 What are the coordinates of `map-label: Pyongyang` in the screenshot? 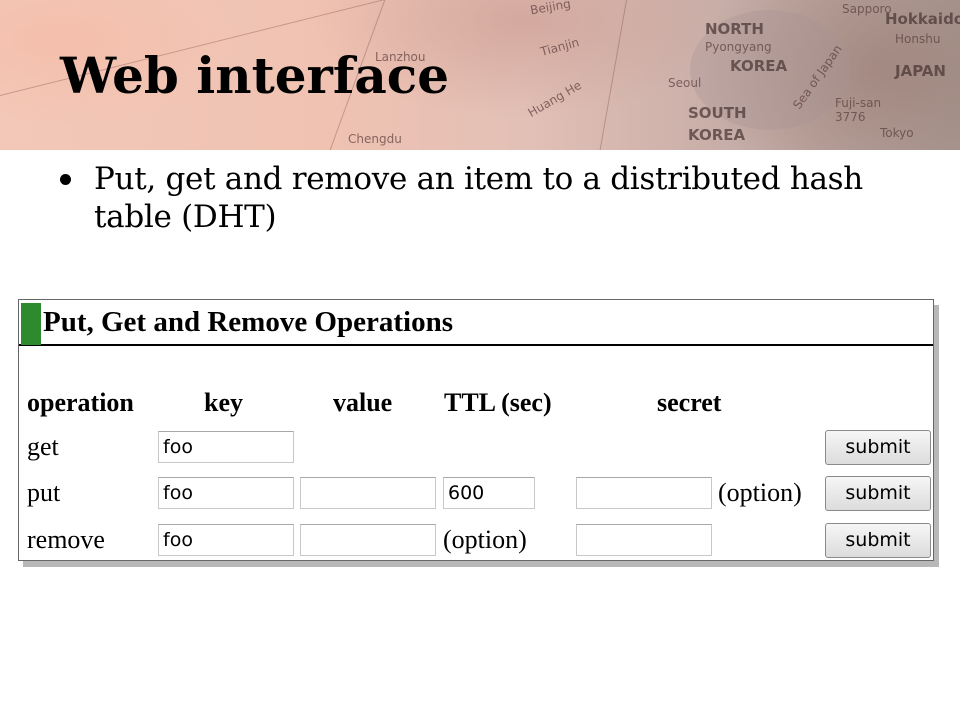 It's located at (738, 47).